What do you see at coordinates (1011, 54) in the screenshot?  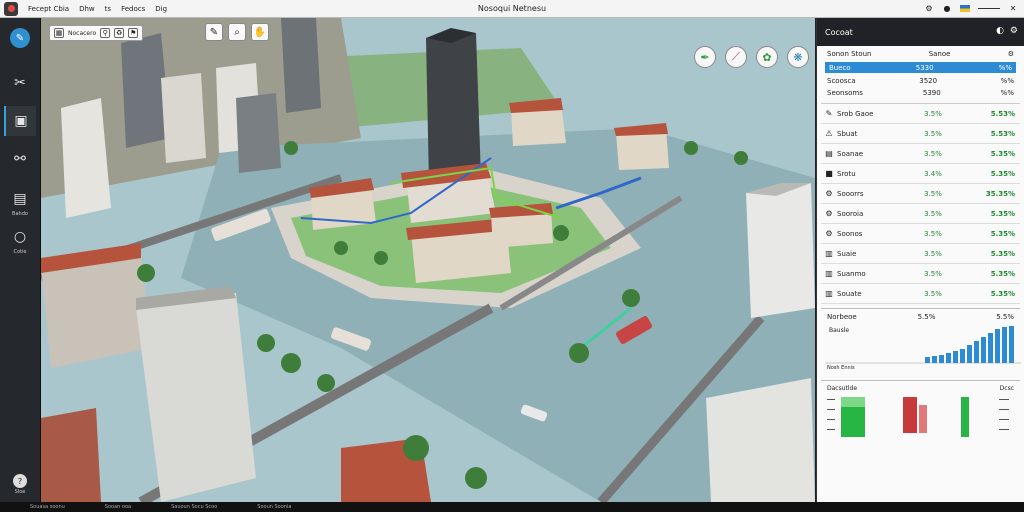 I see `sort-icon: ⚙` at bounding box center [1011, 54].